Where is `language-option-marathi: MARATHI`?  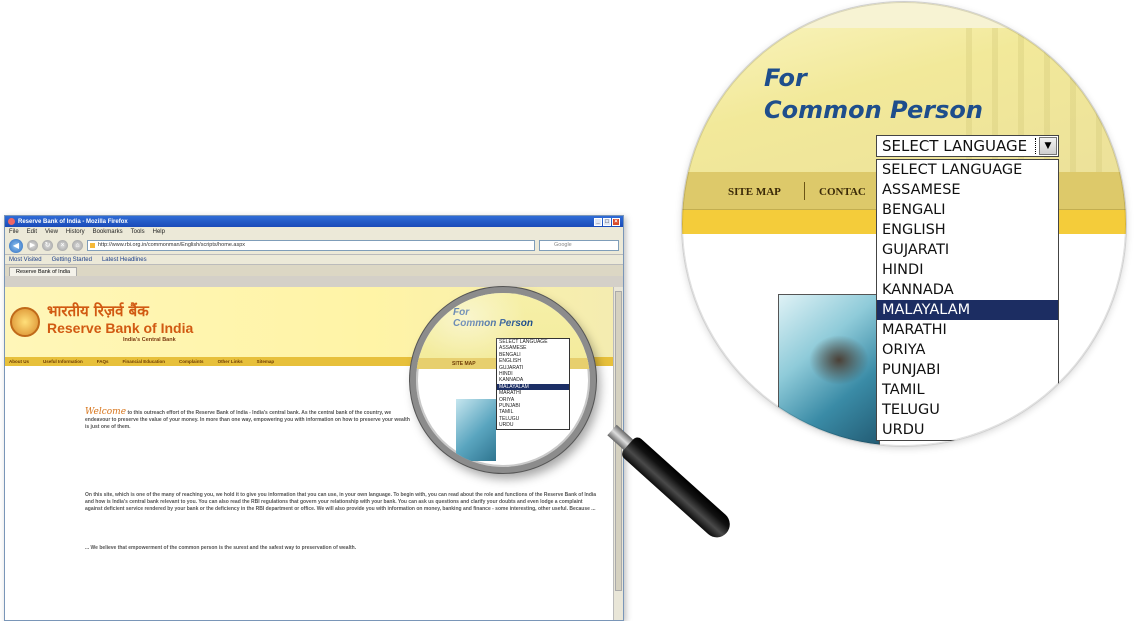 language-option-marathi: MARATHI is located at coordinates (967, 330).